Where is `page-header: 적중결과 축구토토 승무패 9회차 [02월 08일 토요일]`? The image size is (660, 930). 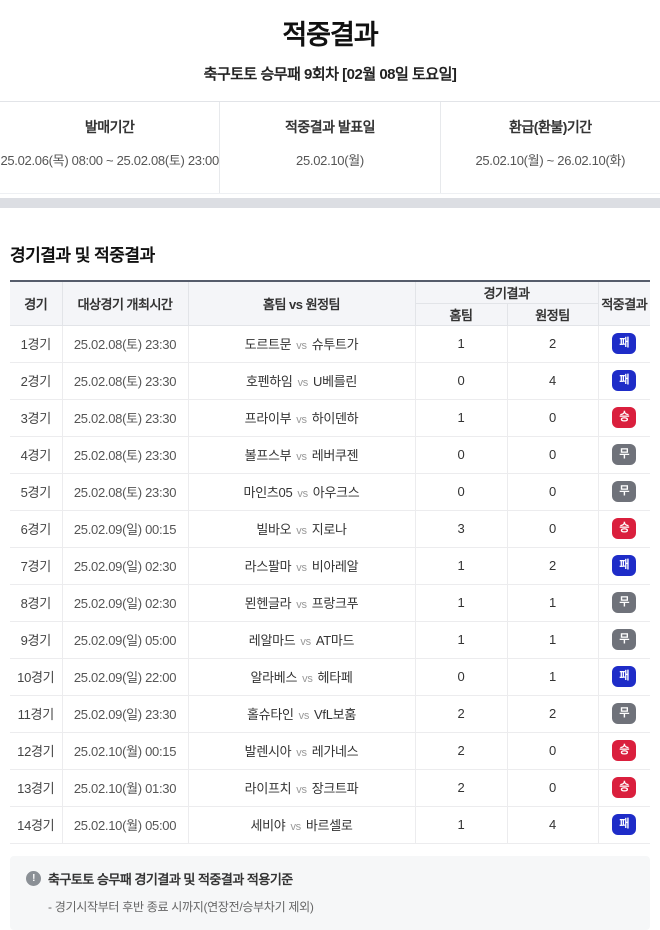 page-header: 적중결과 축구토토 승무패 9회차 [02월 08일 토요일] is located at coordinates (330, 42).